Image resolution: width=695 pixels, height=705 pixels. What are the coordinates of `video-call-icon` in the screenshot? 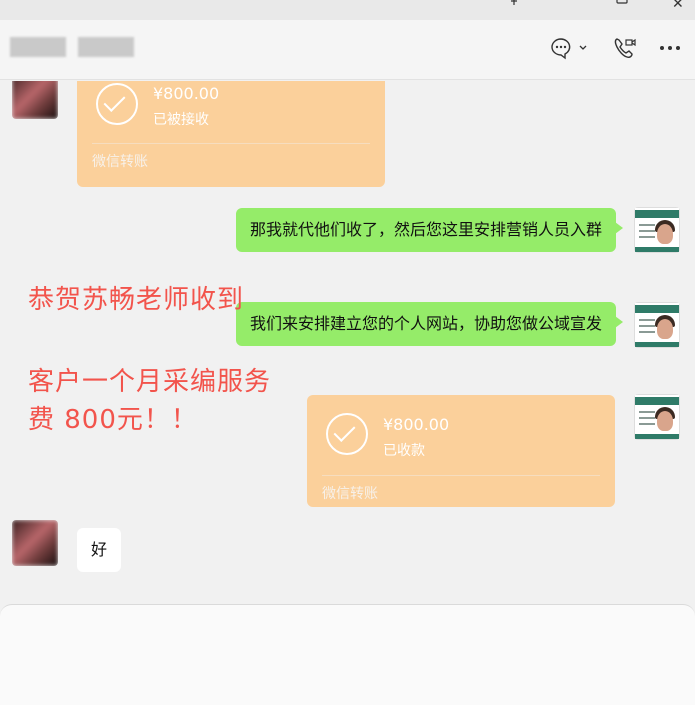 It's located at (624, 50).